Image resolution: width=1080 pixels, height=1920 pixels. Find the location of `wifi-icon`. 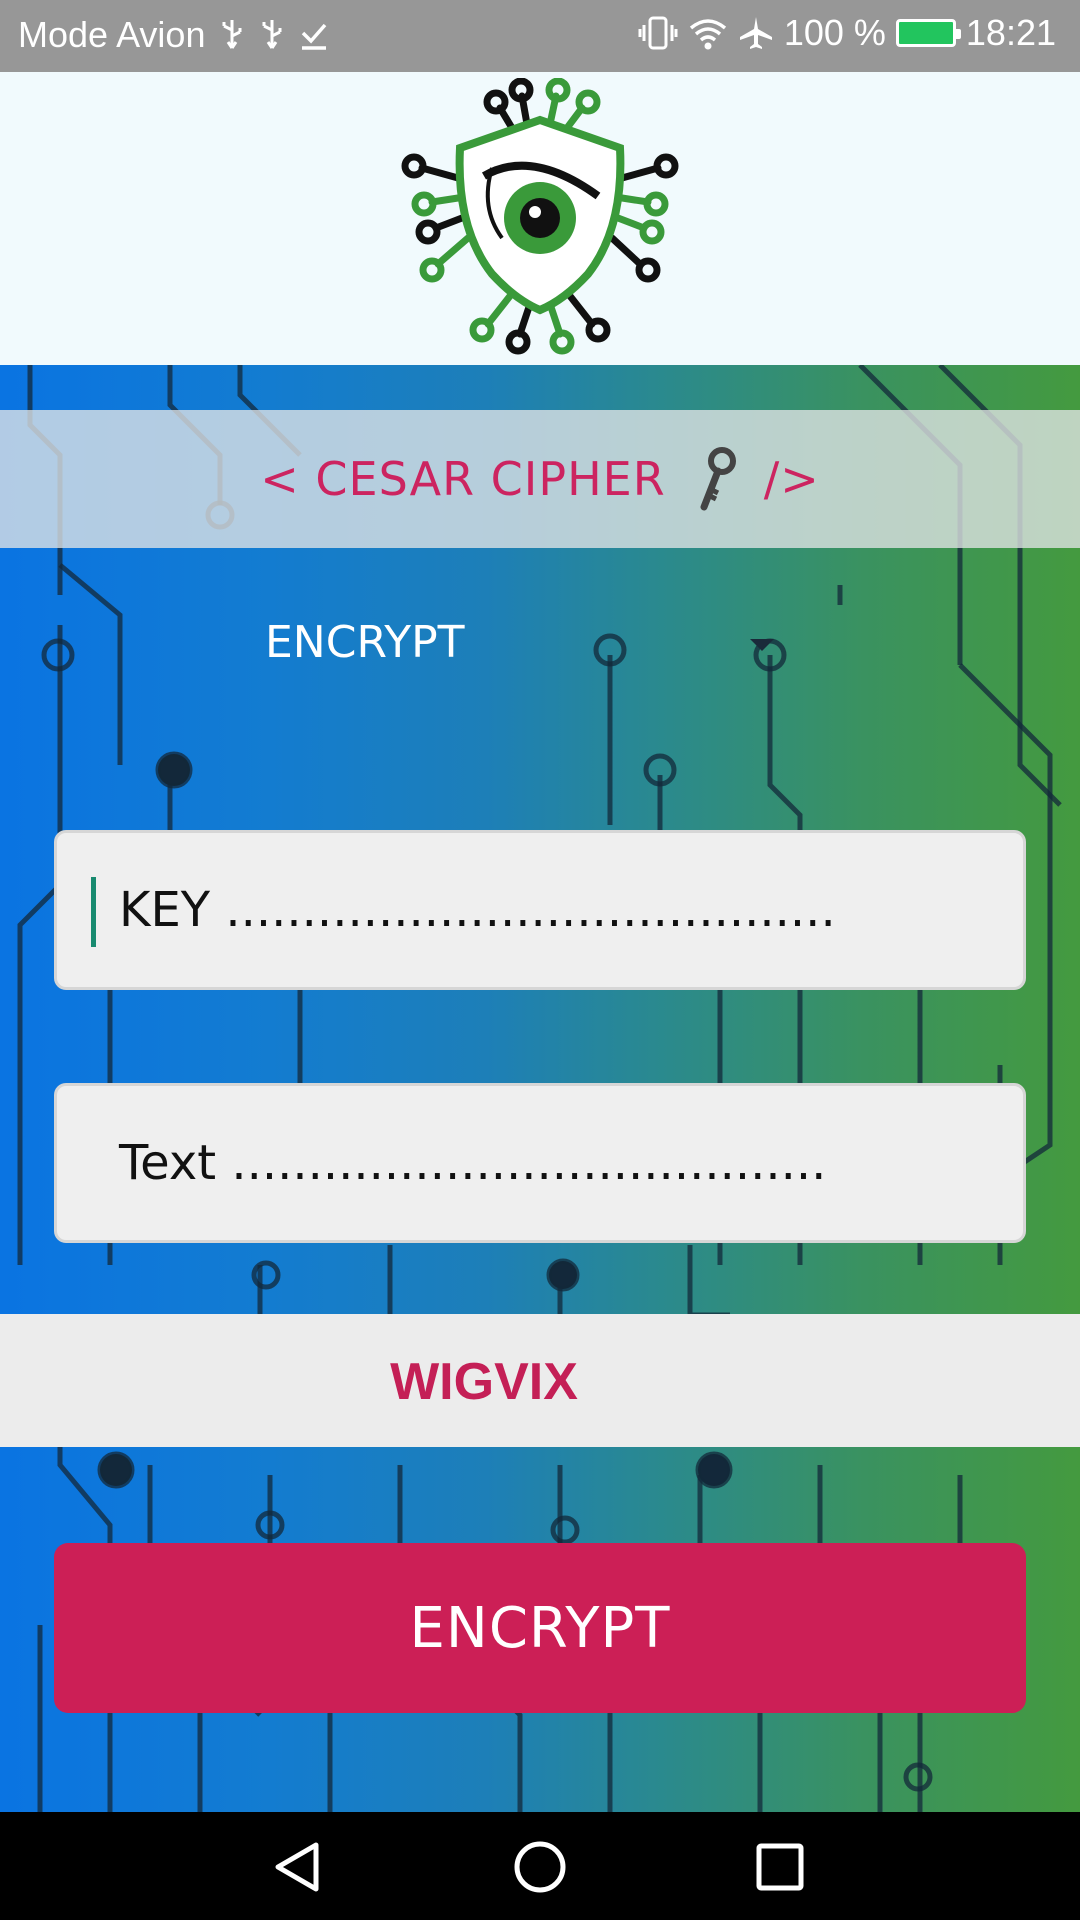

wifi-icon is located at coordinates (708, 33).